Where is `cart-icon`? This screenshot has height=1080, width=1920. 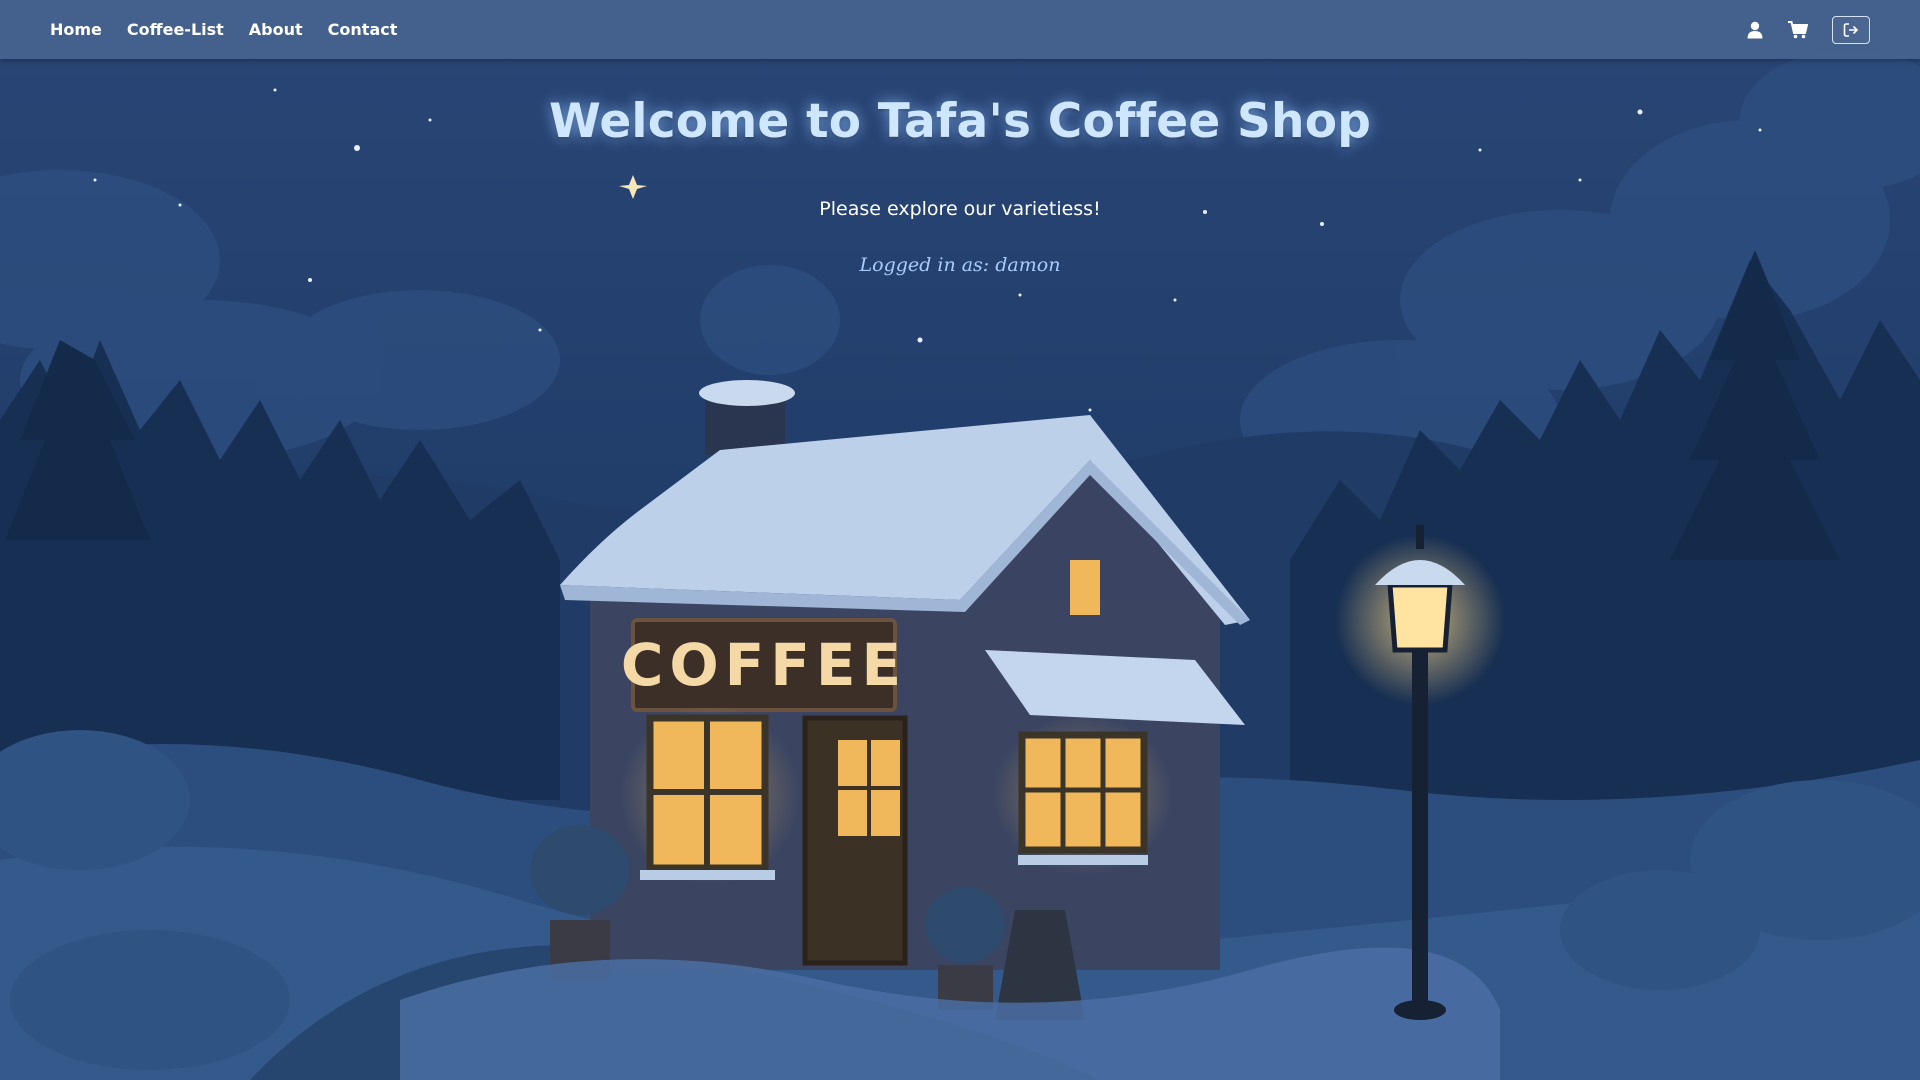 cart-icon is located at coordinates (1798, 29).